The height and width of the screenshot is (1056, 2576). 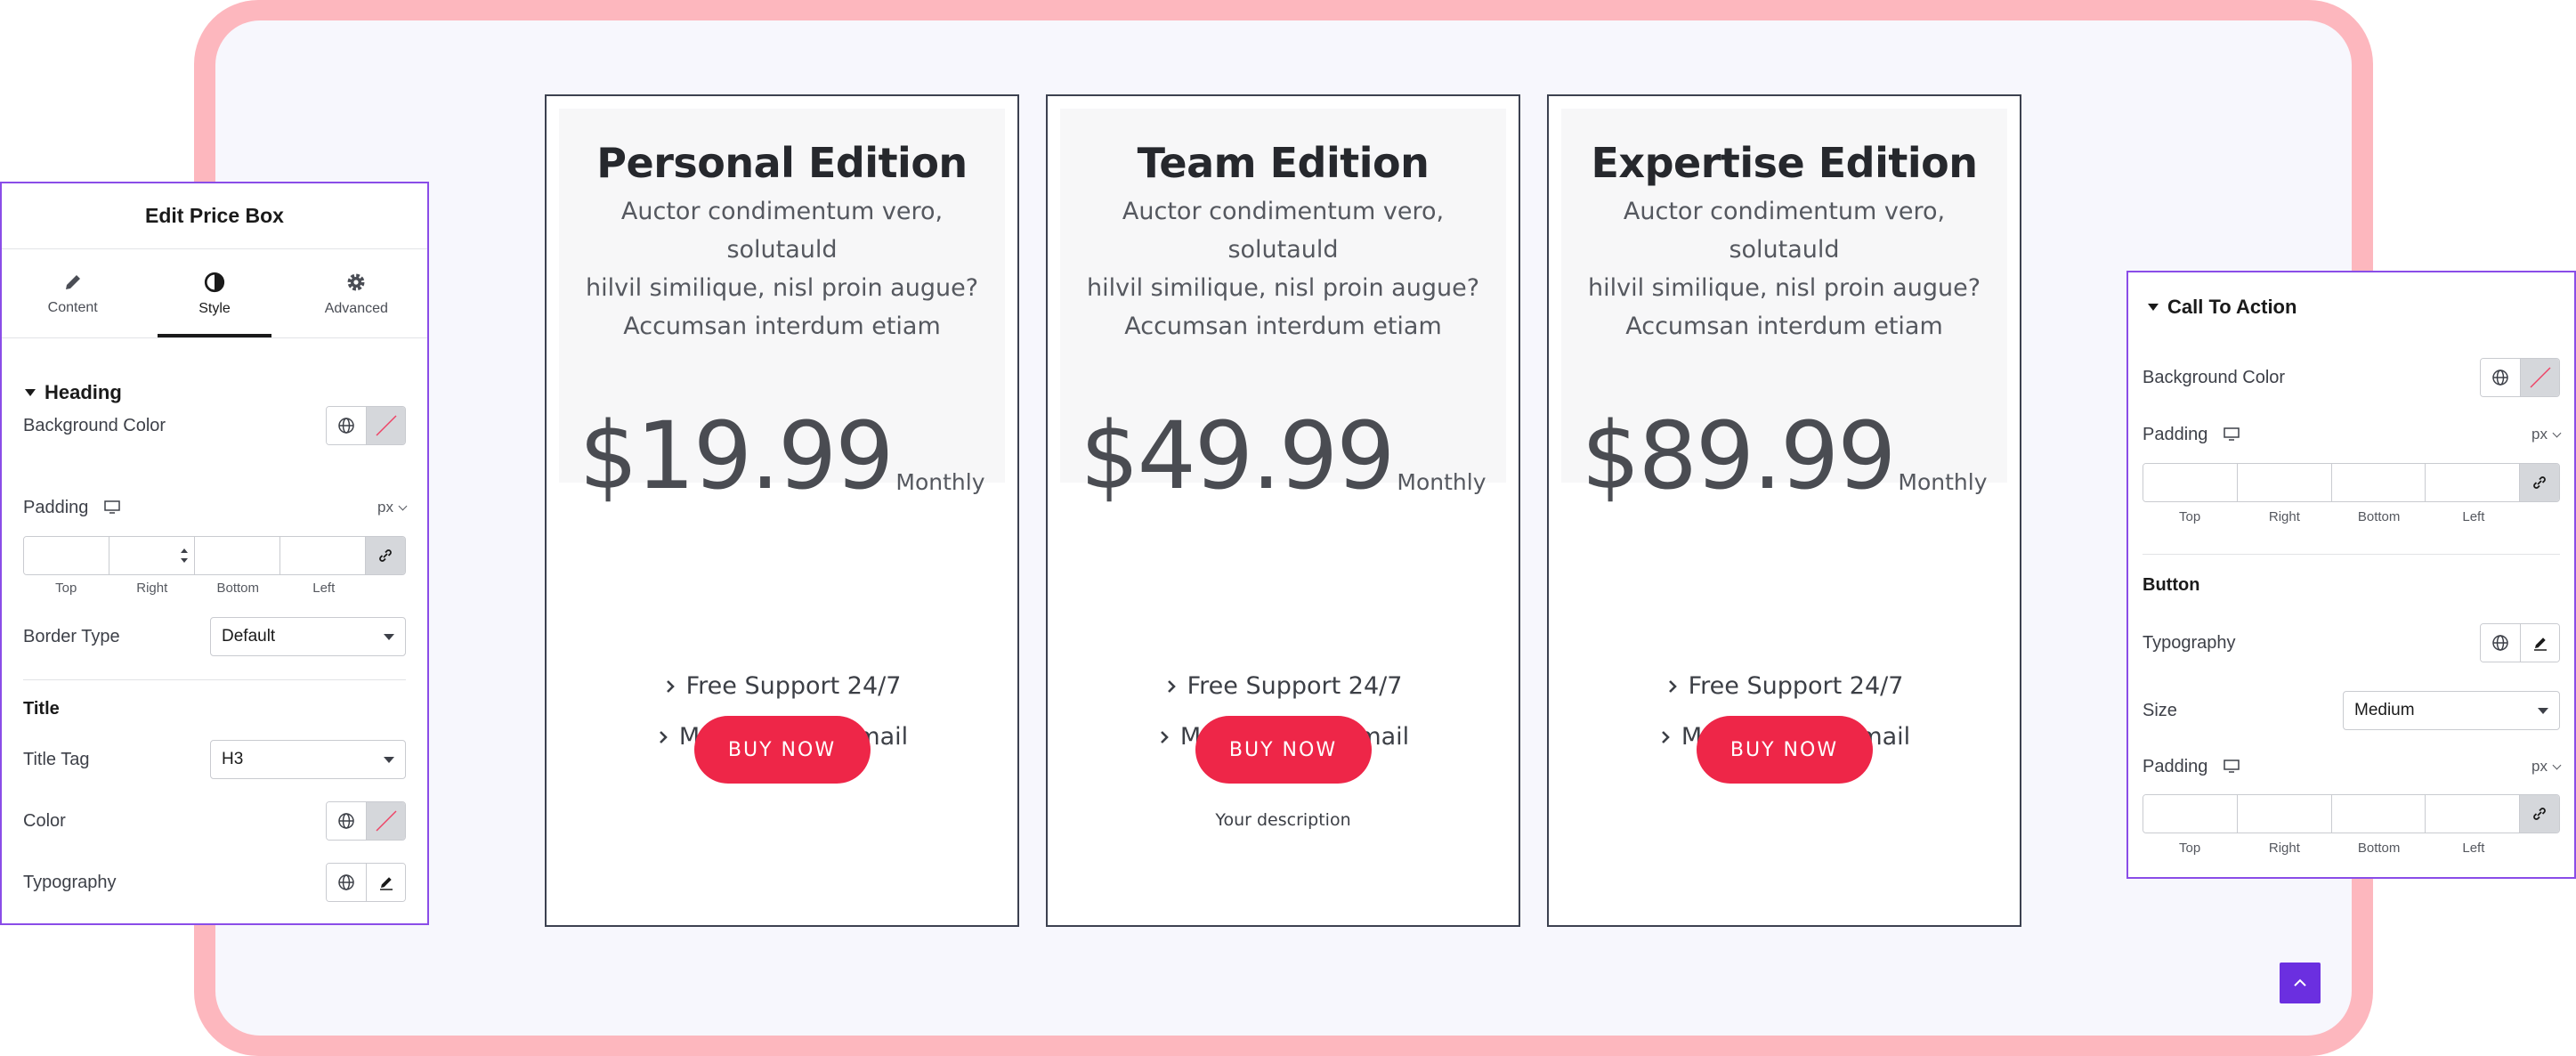 I want to click on section-heading-toggle: Call To Action, so click(x=2223, y=307).